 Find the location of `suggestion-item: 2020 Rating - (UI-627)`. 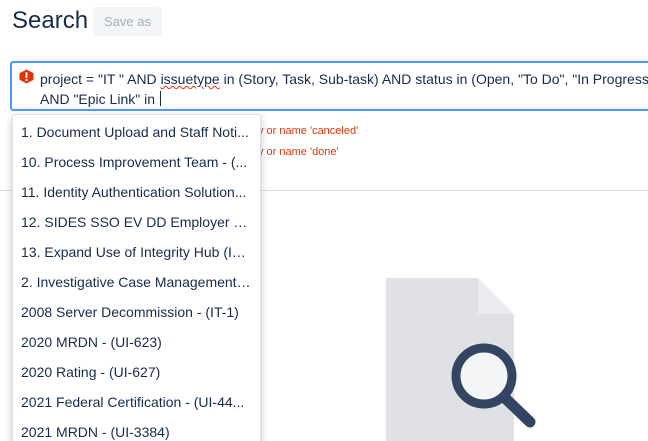

suggestion-item: 2020 Rating - (UI-627) is located at coordinates (136, 372).